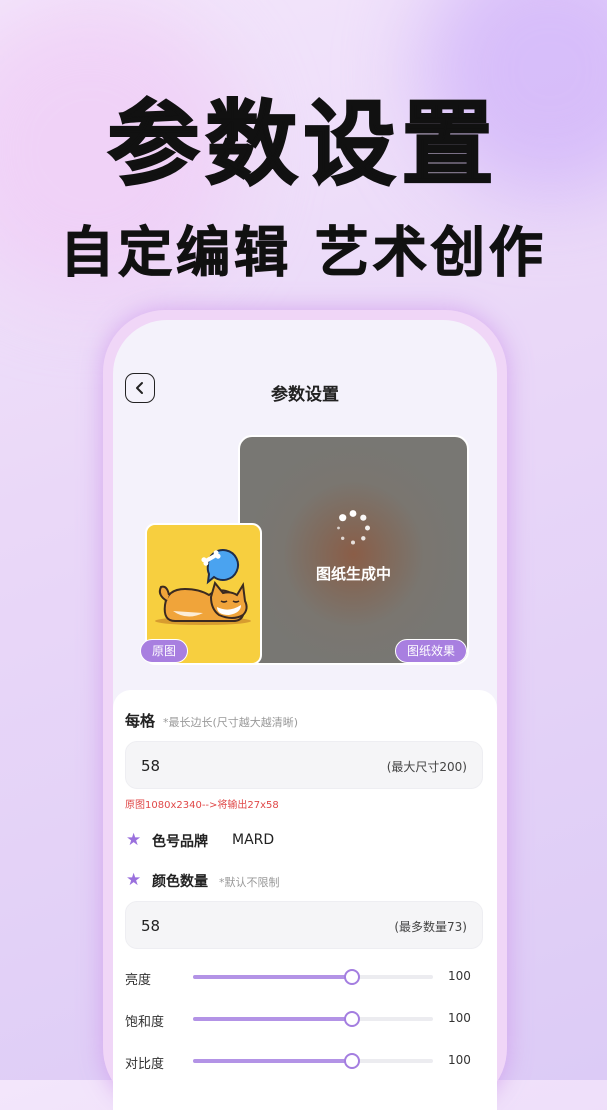 This screenshot has height=1110, width=607. Describe the element at coordinates (145, 1064) in the screenshot. I see `contrast-label: 对比度` at that location.